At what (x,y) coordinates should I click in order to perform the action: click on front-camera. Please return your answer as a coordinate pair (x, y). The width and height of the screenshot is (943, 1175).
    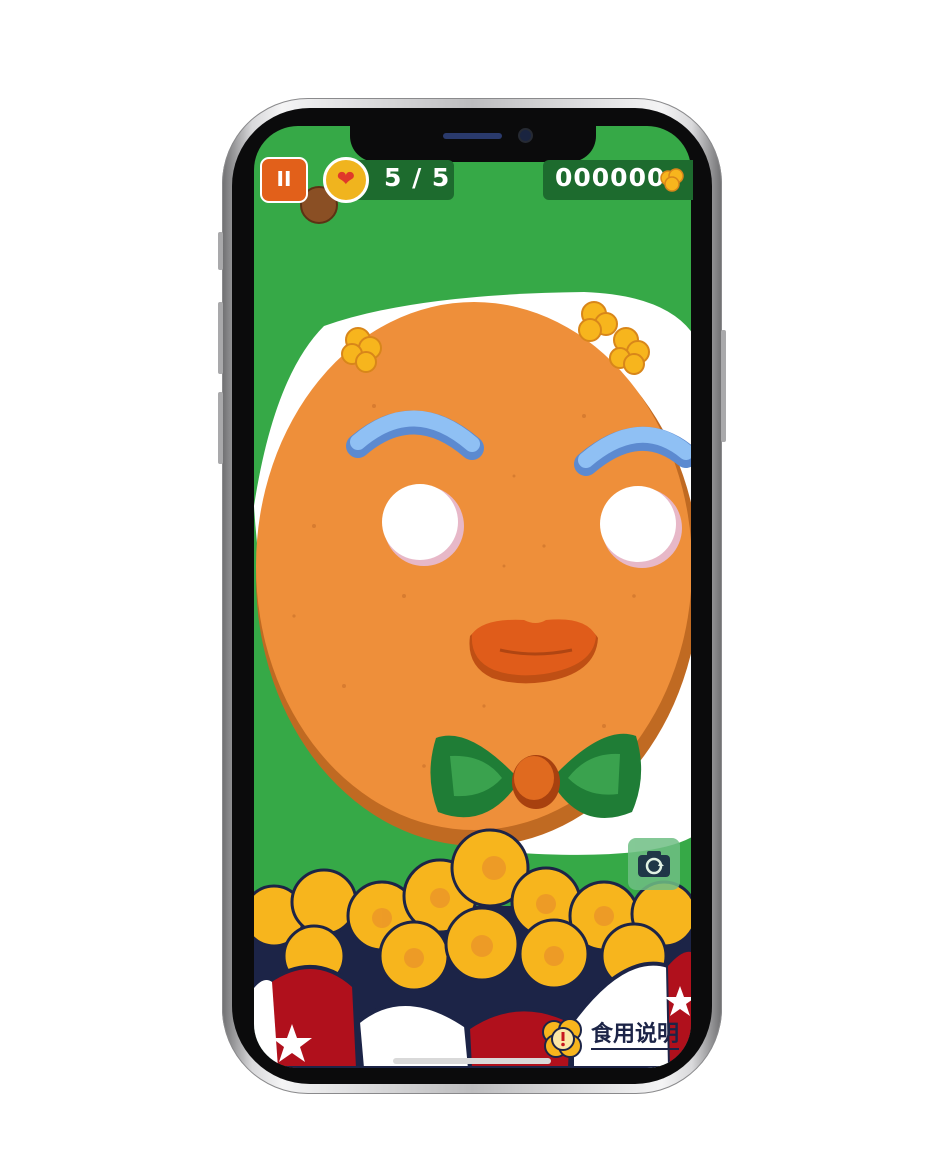
    Looking at the image, I should click on (525, 135).